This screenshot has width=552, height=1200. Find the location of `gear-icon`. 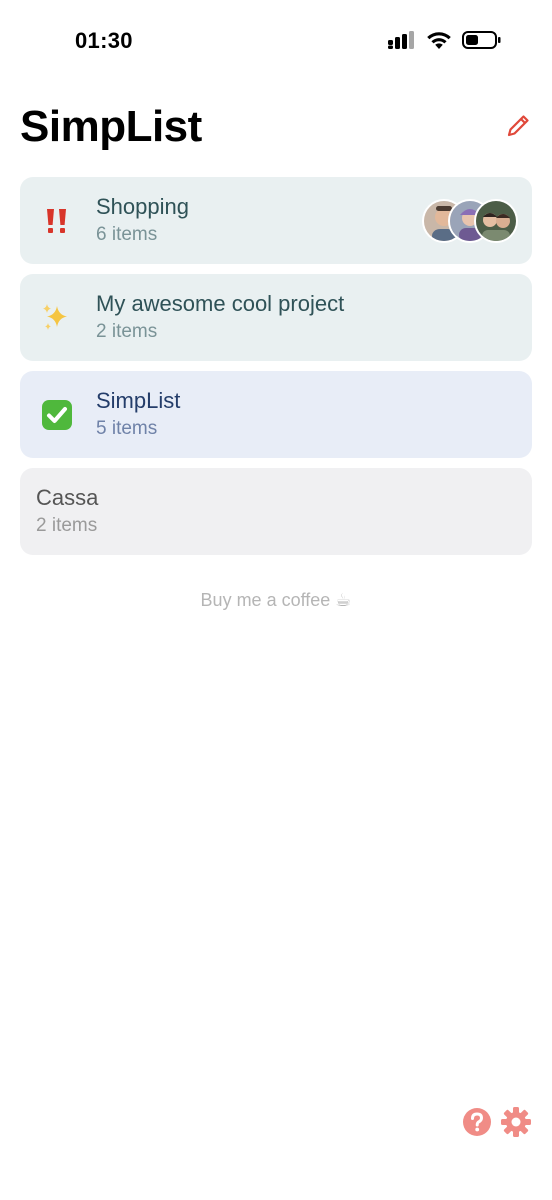

gear-icon is located at coordinates (516, 1124).